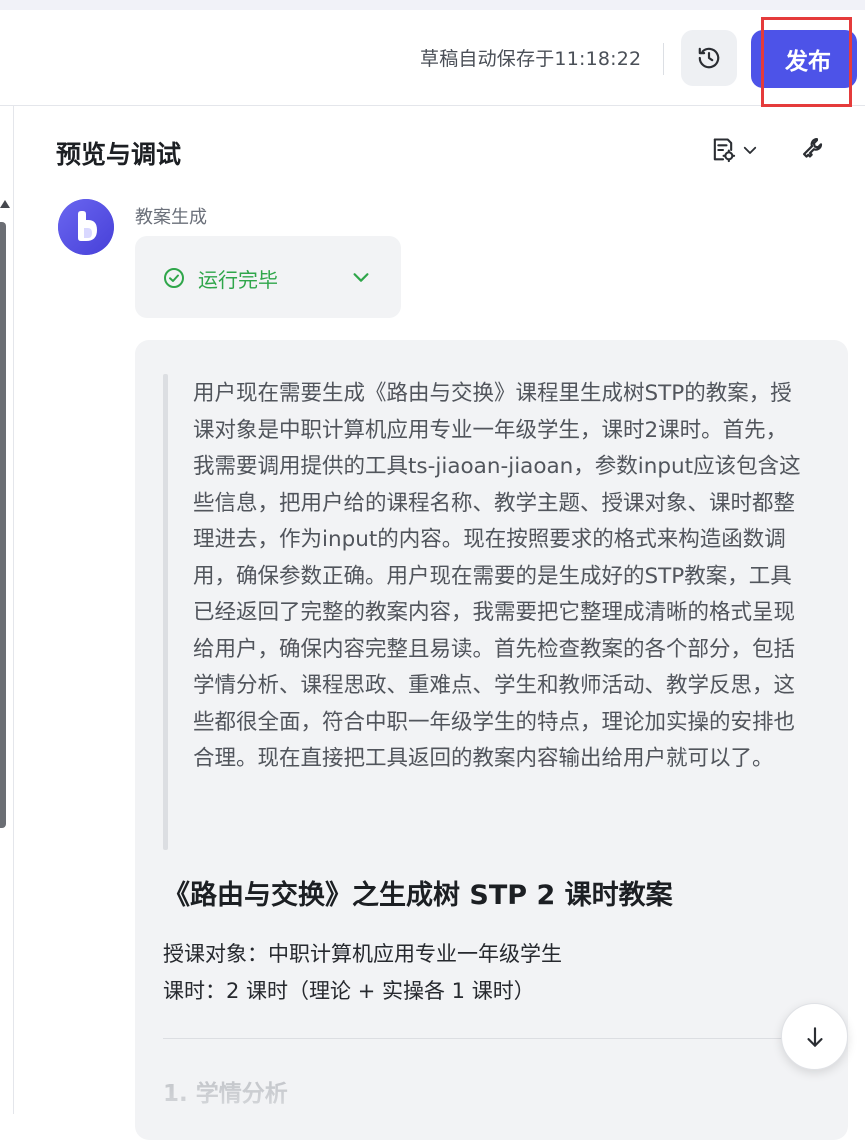  What do you see at coordinates (238, 279) in the screenshot?
I see `run-status-label: 运行完毕` at bounding box center [238, 279].